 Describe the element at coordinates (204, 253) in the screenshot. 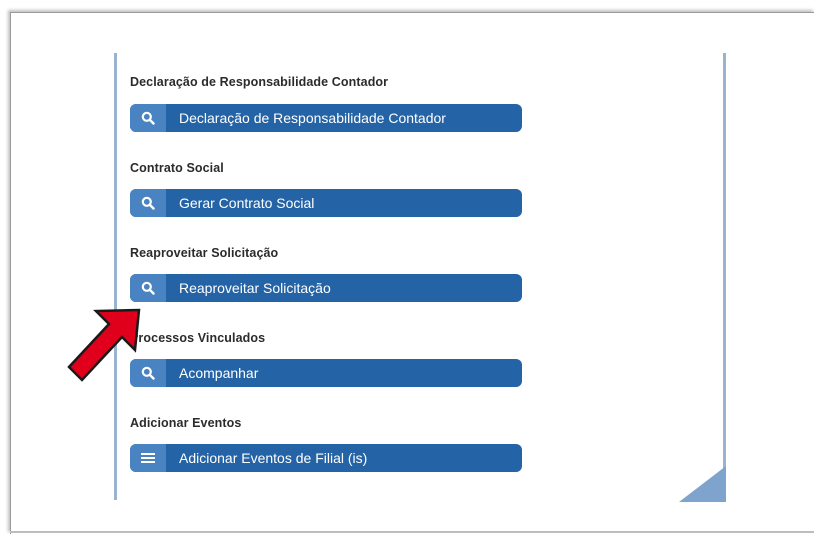

I see `section-title-reaproveitar: Reaproveitar Solicitação` at that location.